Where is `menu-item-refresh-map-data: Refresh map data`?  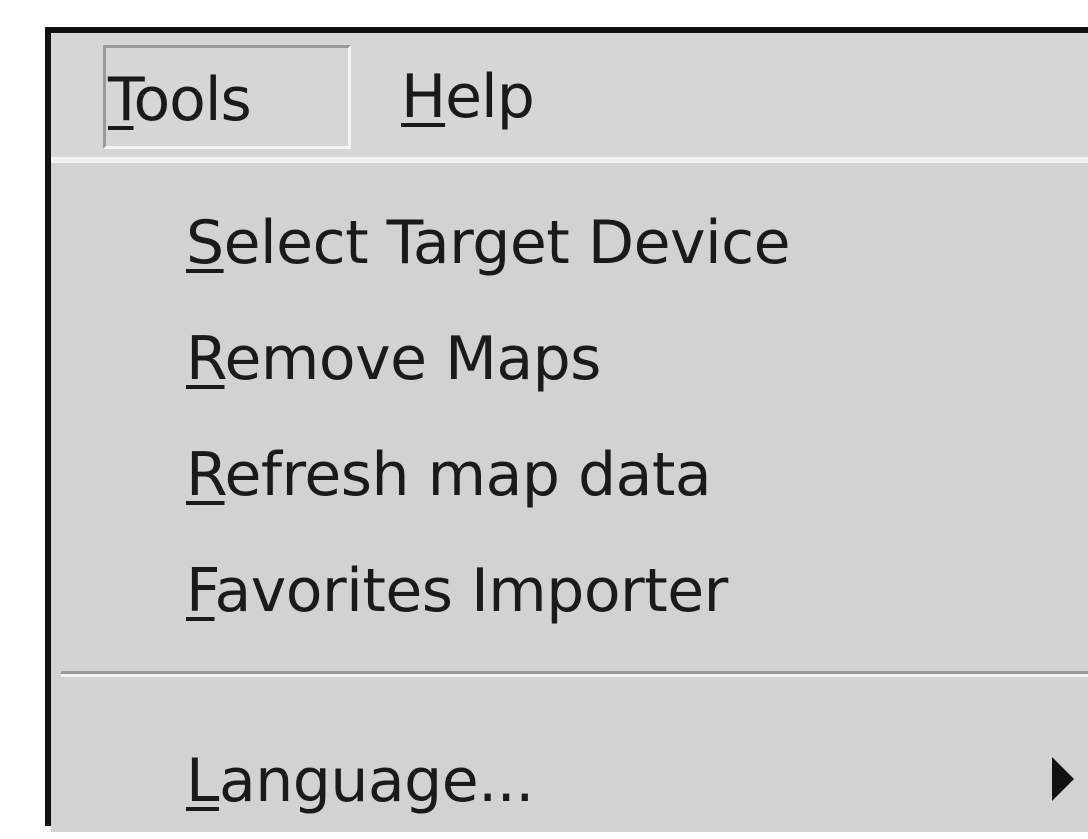 menu-item-refresh-map-data: Refresh map data is located at coordinates (569, 475).